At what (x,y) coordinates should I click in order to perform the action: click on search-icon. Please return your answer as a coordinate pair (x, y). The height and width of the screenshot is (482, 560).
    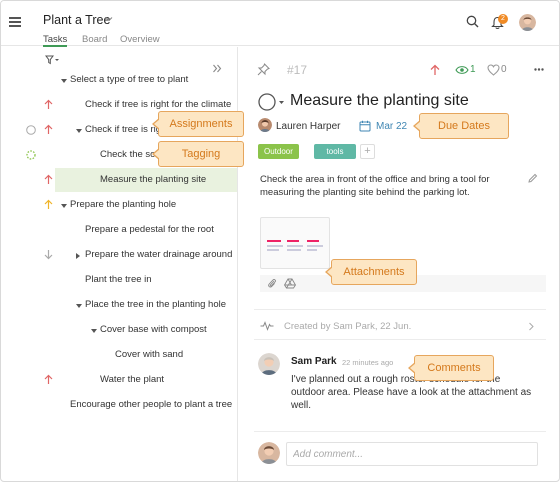
    Looking at the image, I should click on (472, 21).